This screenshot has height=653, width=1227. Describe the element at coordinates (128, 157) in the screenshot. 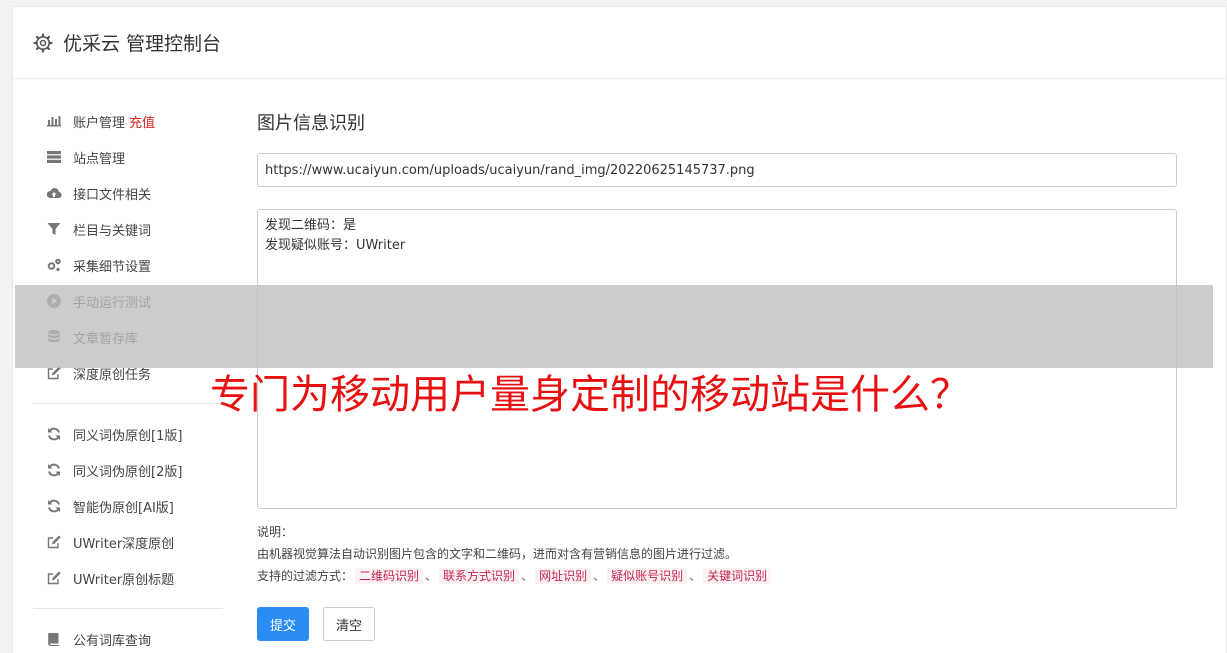

I see `sidebar-item: 站点管理` at that location.